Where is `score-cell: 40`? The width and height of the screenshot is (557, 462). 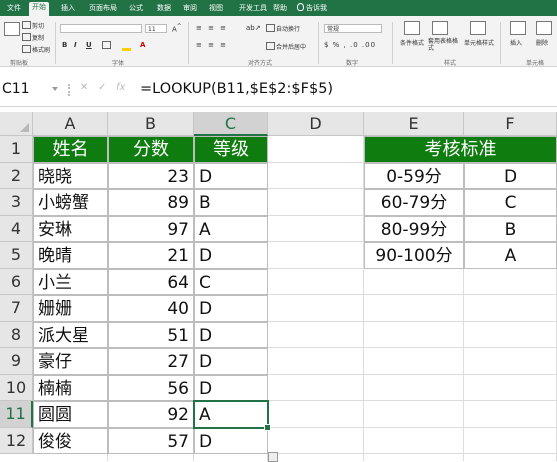 score-cell: 40 is located at coordinates (151, 308).